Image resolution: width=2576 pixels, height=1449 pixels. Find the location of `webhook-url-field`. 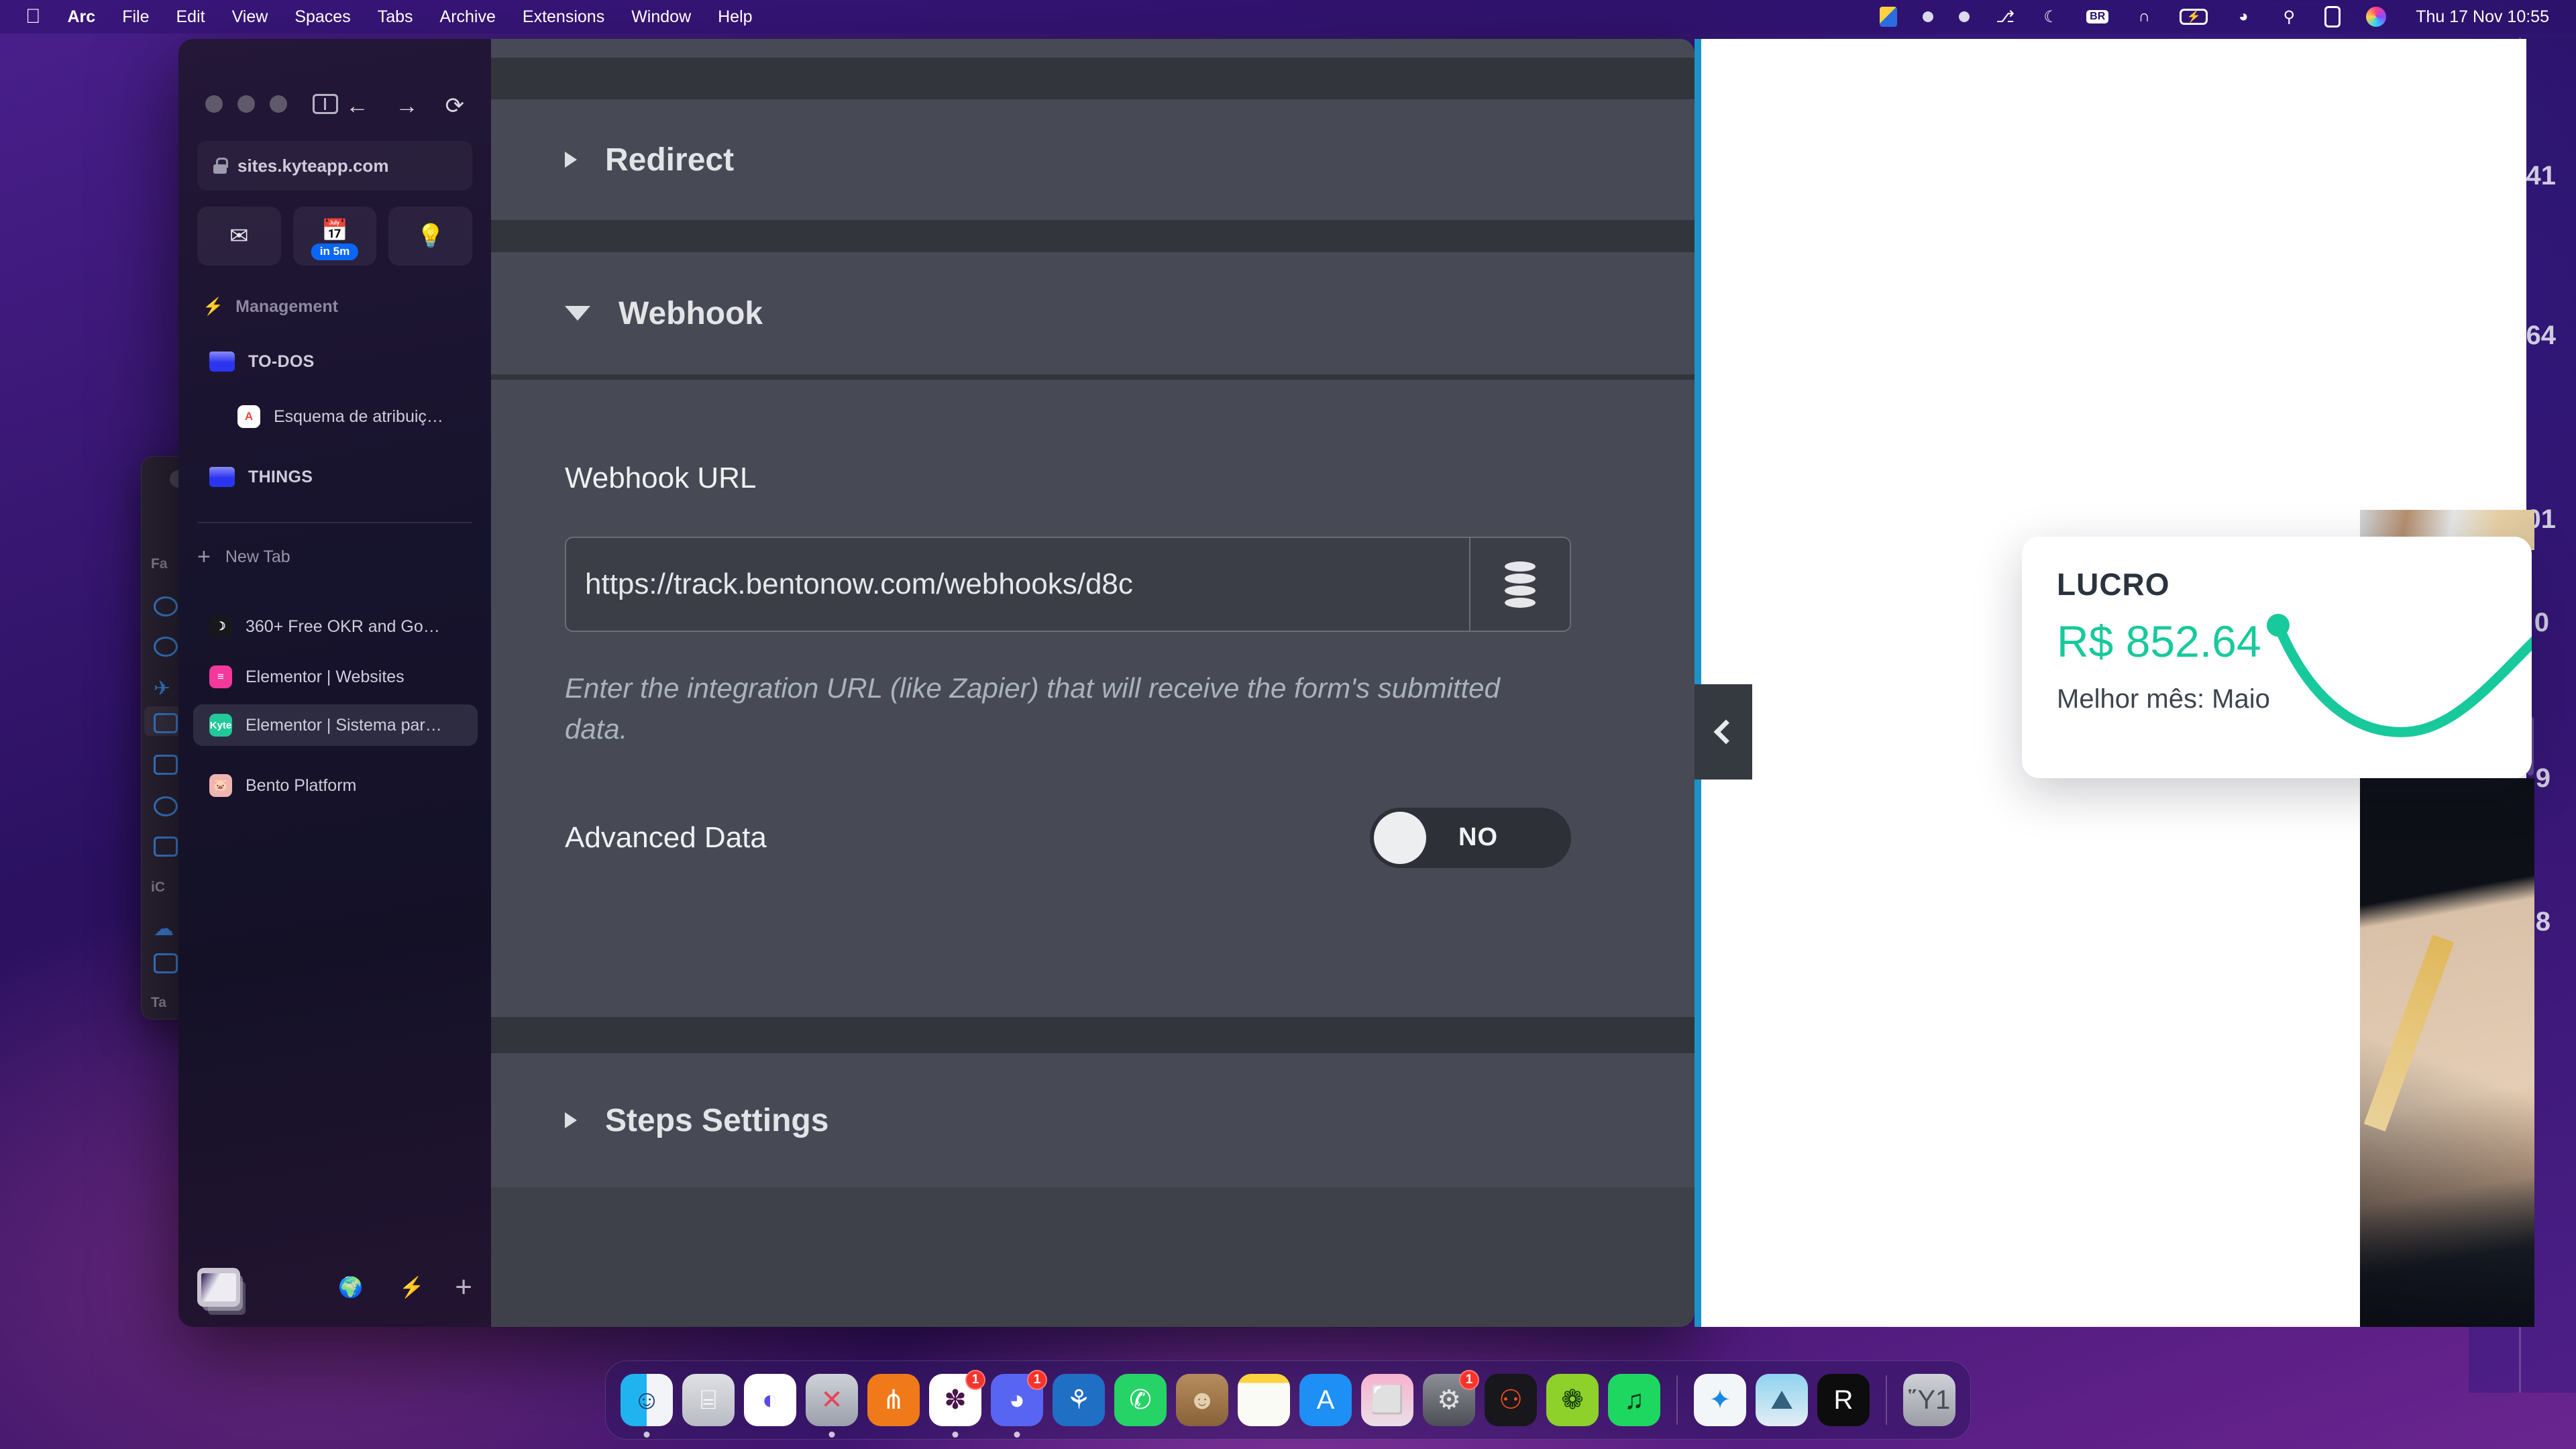

webhook-url-field is located at coordinates (1068, 584).